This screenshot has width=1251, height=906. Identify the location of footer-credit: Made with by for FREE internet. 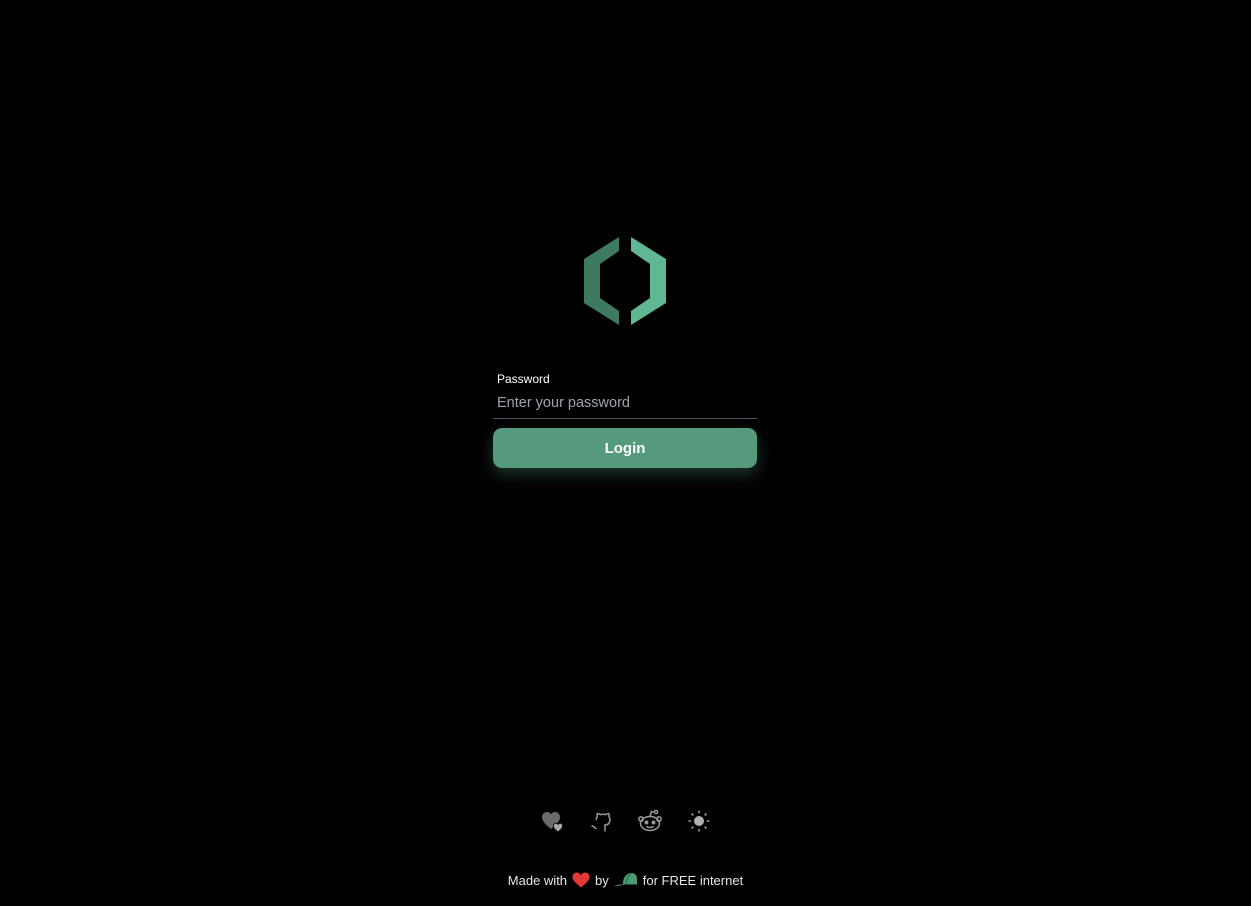
(625, 880).